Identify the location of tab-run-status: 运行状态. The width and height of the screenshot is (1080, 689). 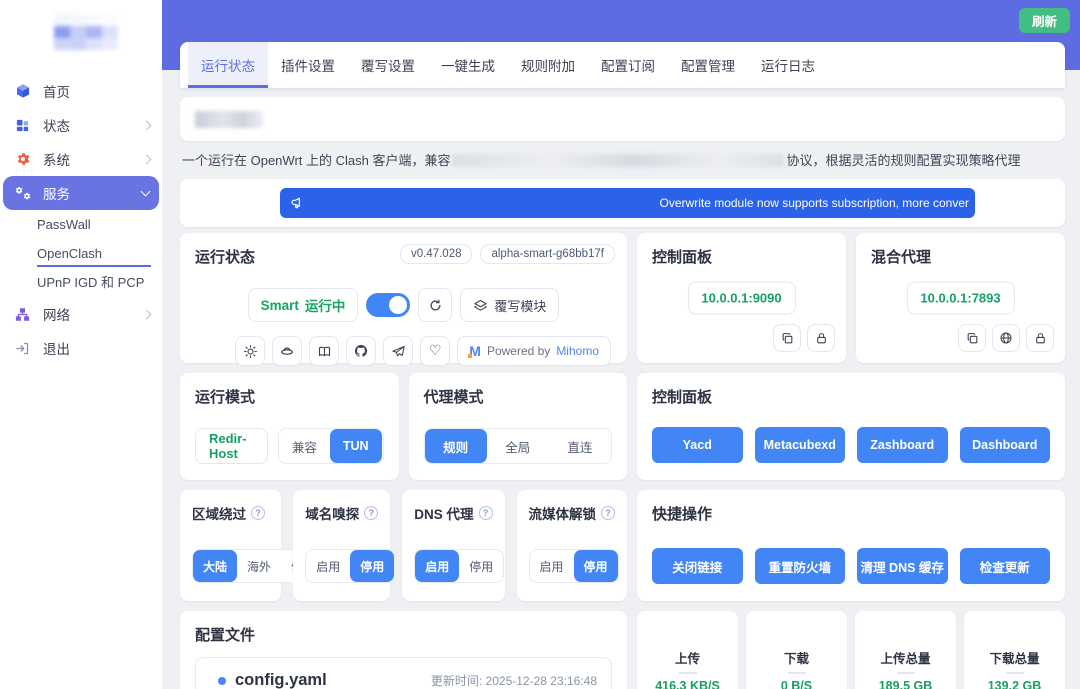
(228, 65).